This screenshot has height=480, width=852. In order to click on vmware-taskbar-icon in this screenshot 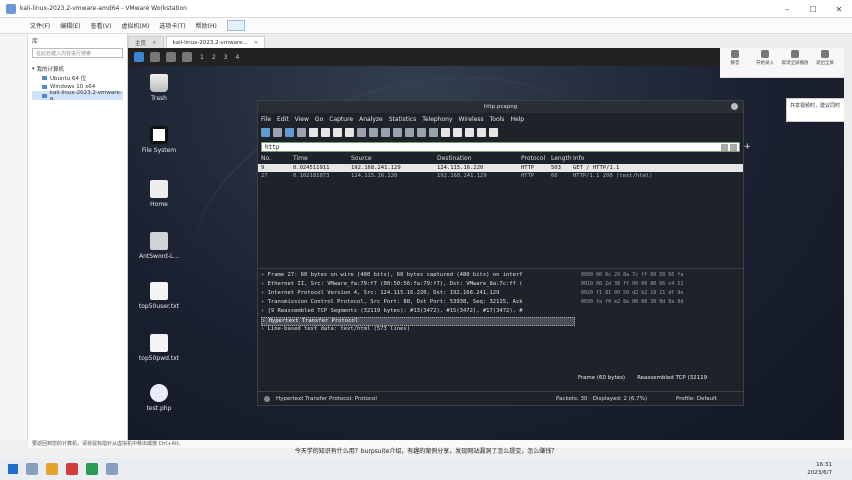, I will do `click(112, 469)`.